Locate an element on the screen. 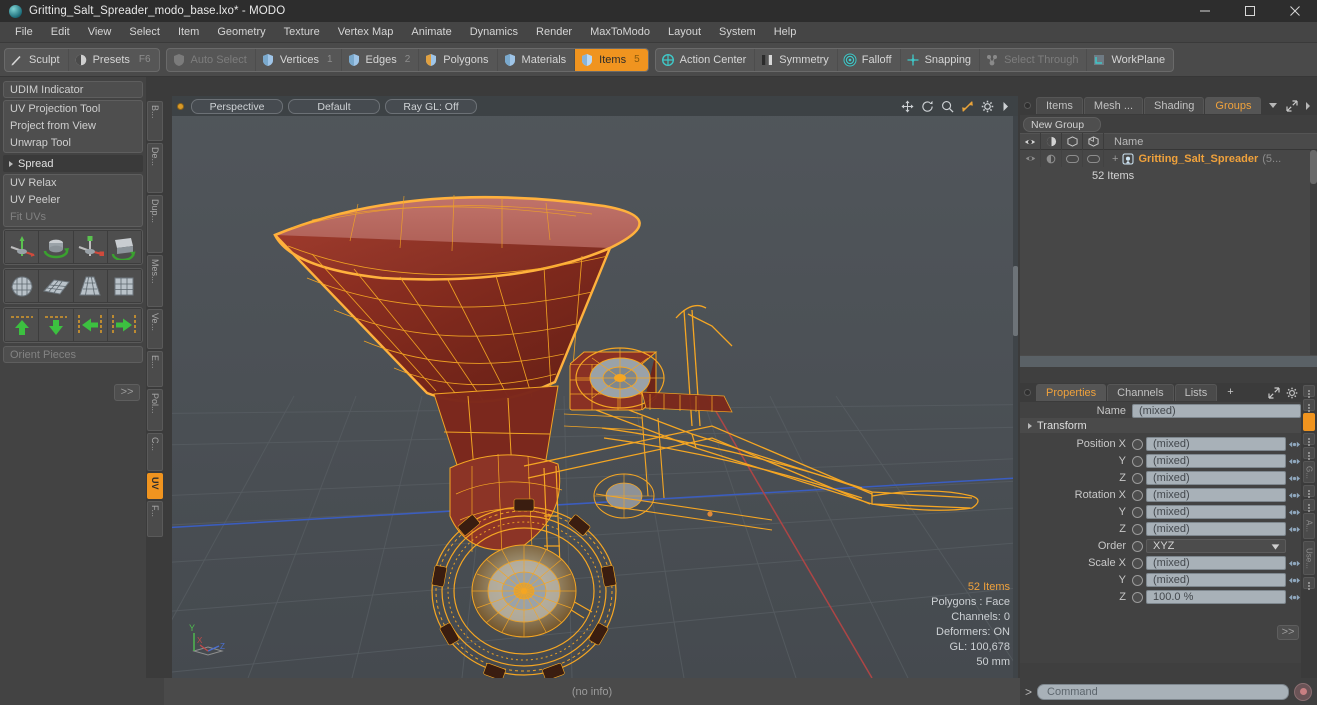 The image size is (1317, 705). falloff-button: Falloff is located at coordinates (869, 59).